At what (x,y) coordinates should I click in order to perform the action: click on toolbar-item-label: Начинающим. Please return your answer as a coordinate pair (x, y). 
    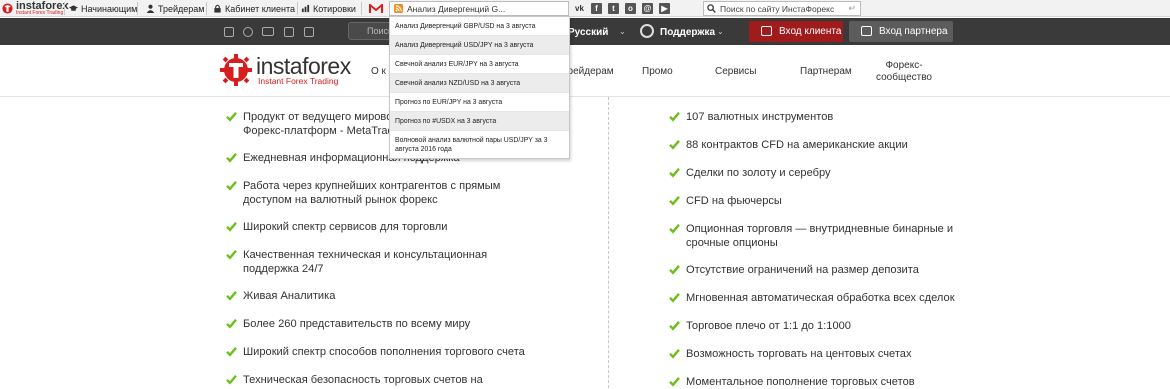
    Looking at the image, I should click on (109, 8).